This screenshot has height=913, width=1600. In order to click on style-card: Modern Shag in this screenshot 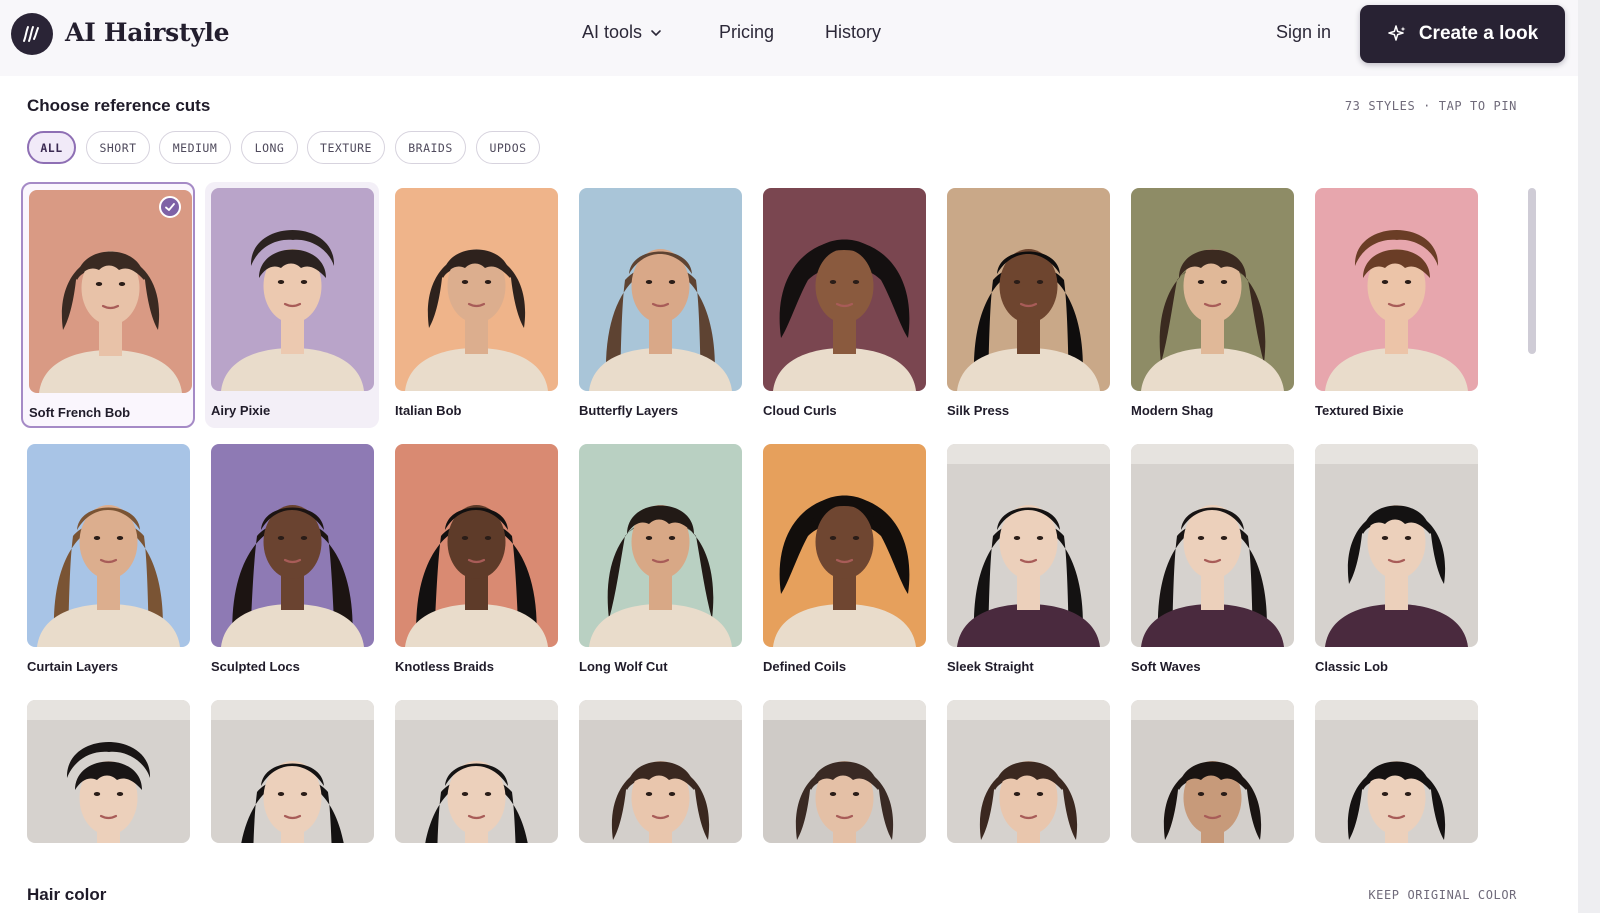, I will do `click(1212, 305)`.